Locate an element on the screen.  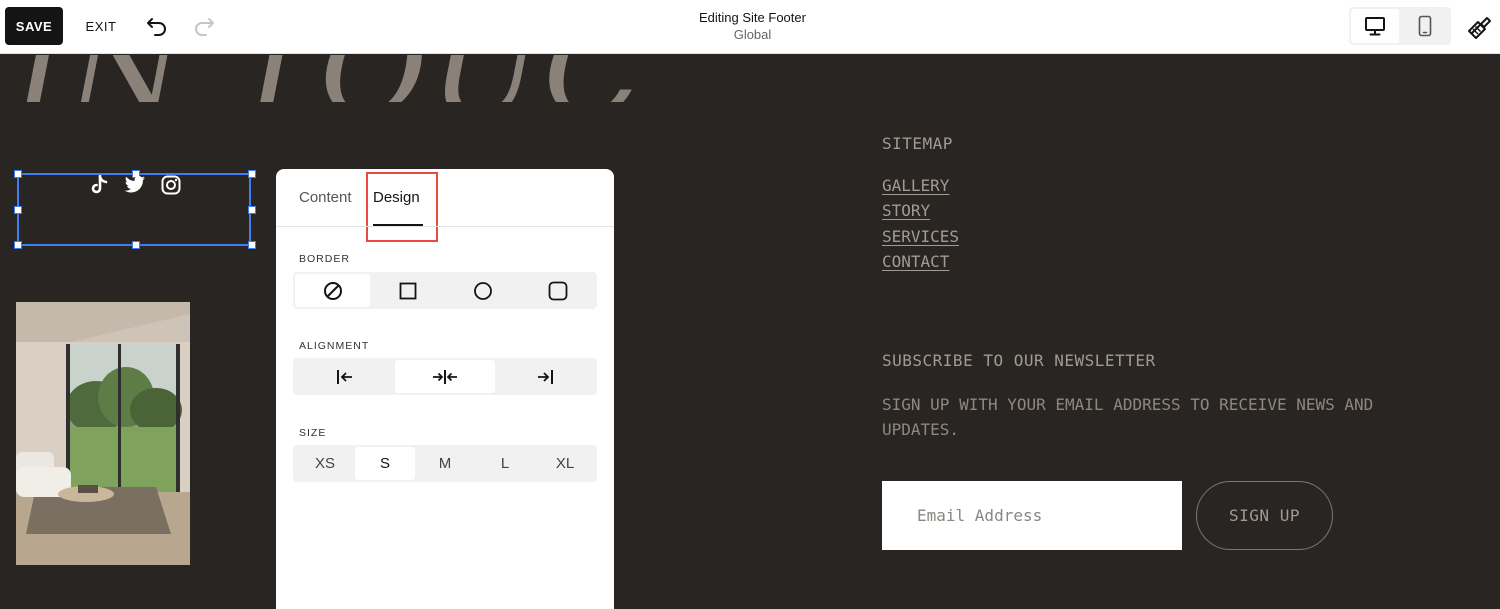
living-room-image is located at coordinates (103, 433).